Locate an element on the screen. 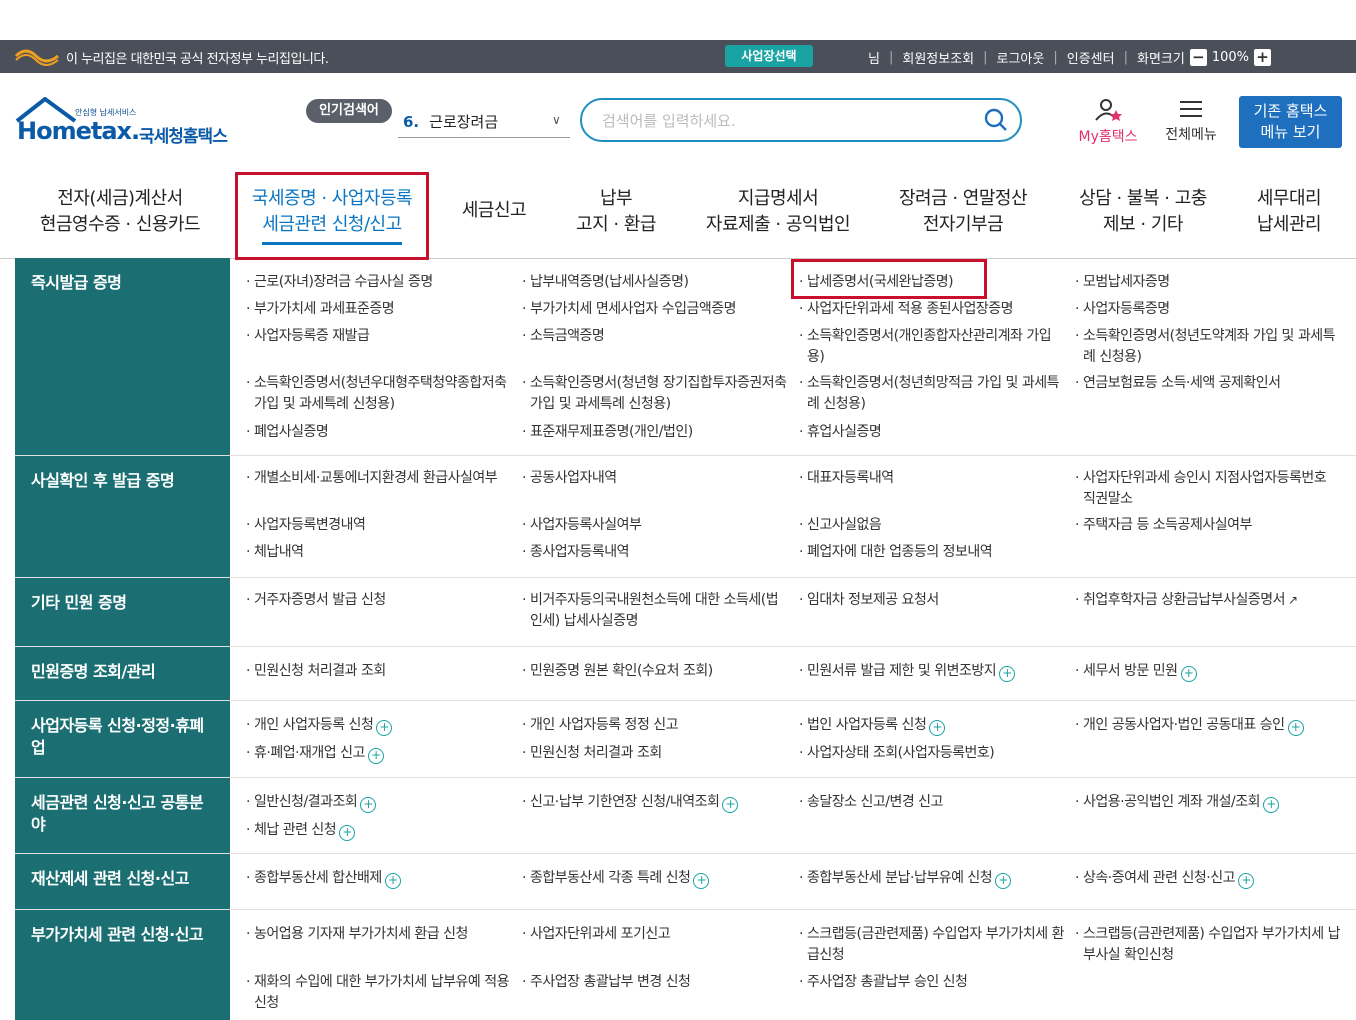 This screenshot has height=1020, width=1356. member-info-link: 회원정보조회 is located at coordinates (938, 57).